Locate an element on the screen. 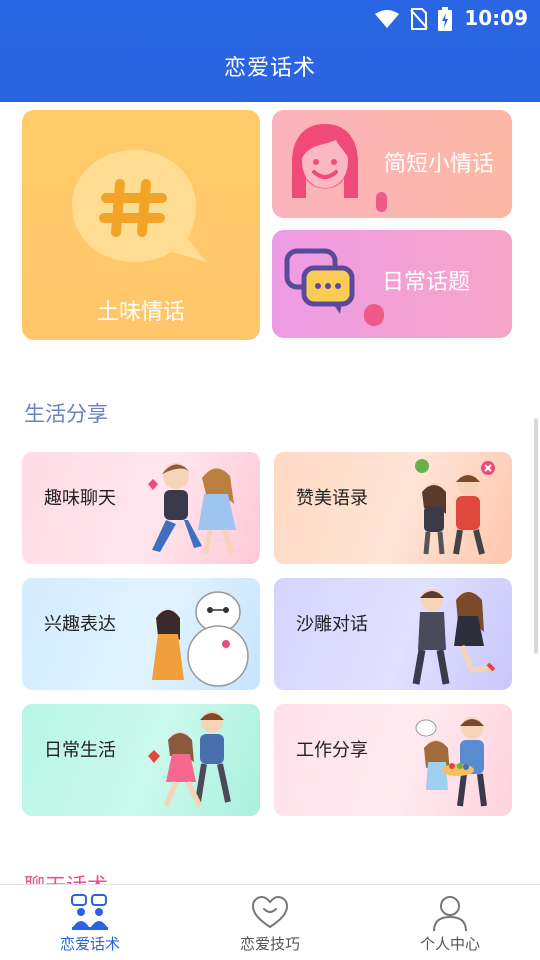  featured-card-pickup-lines: 土味情话 is located at coordinates (141, 225).